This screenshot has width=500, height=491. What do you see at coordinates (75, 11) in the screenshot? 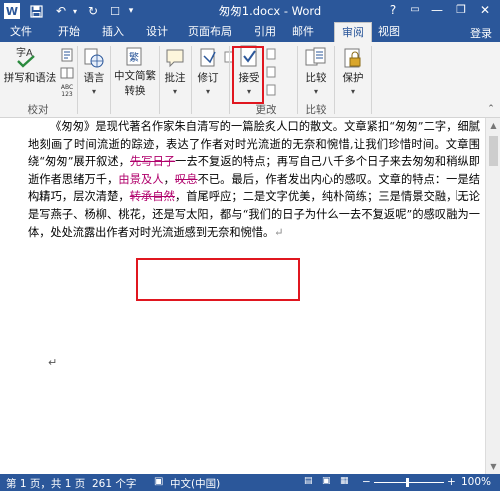
I see `undo-dropdown-icon: ▾` at bounding box center [75, 11].